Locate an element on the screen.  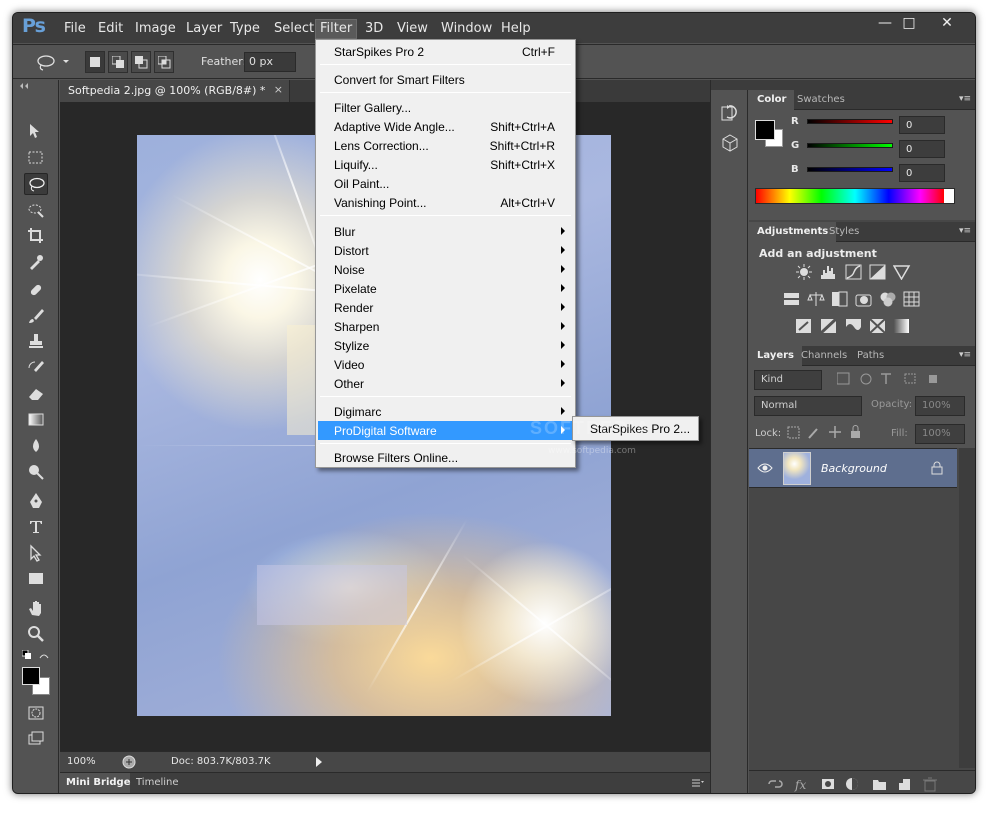
black-white-icon is located at coordinates (840, 299).